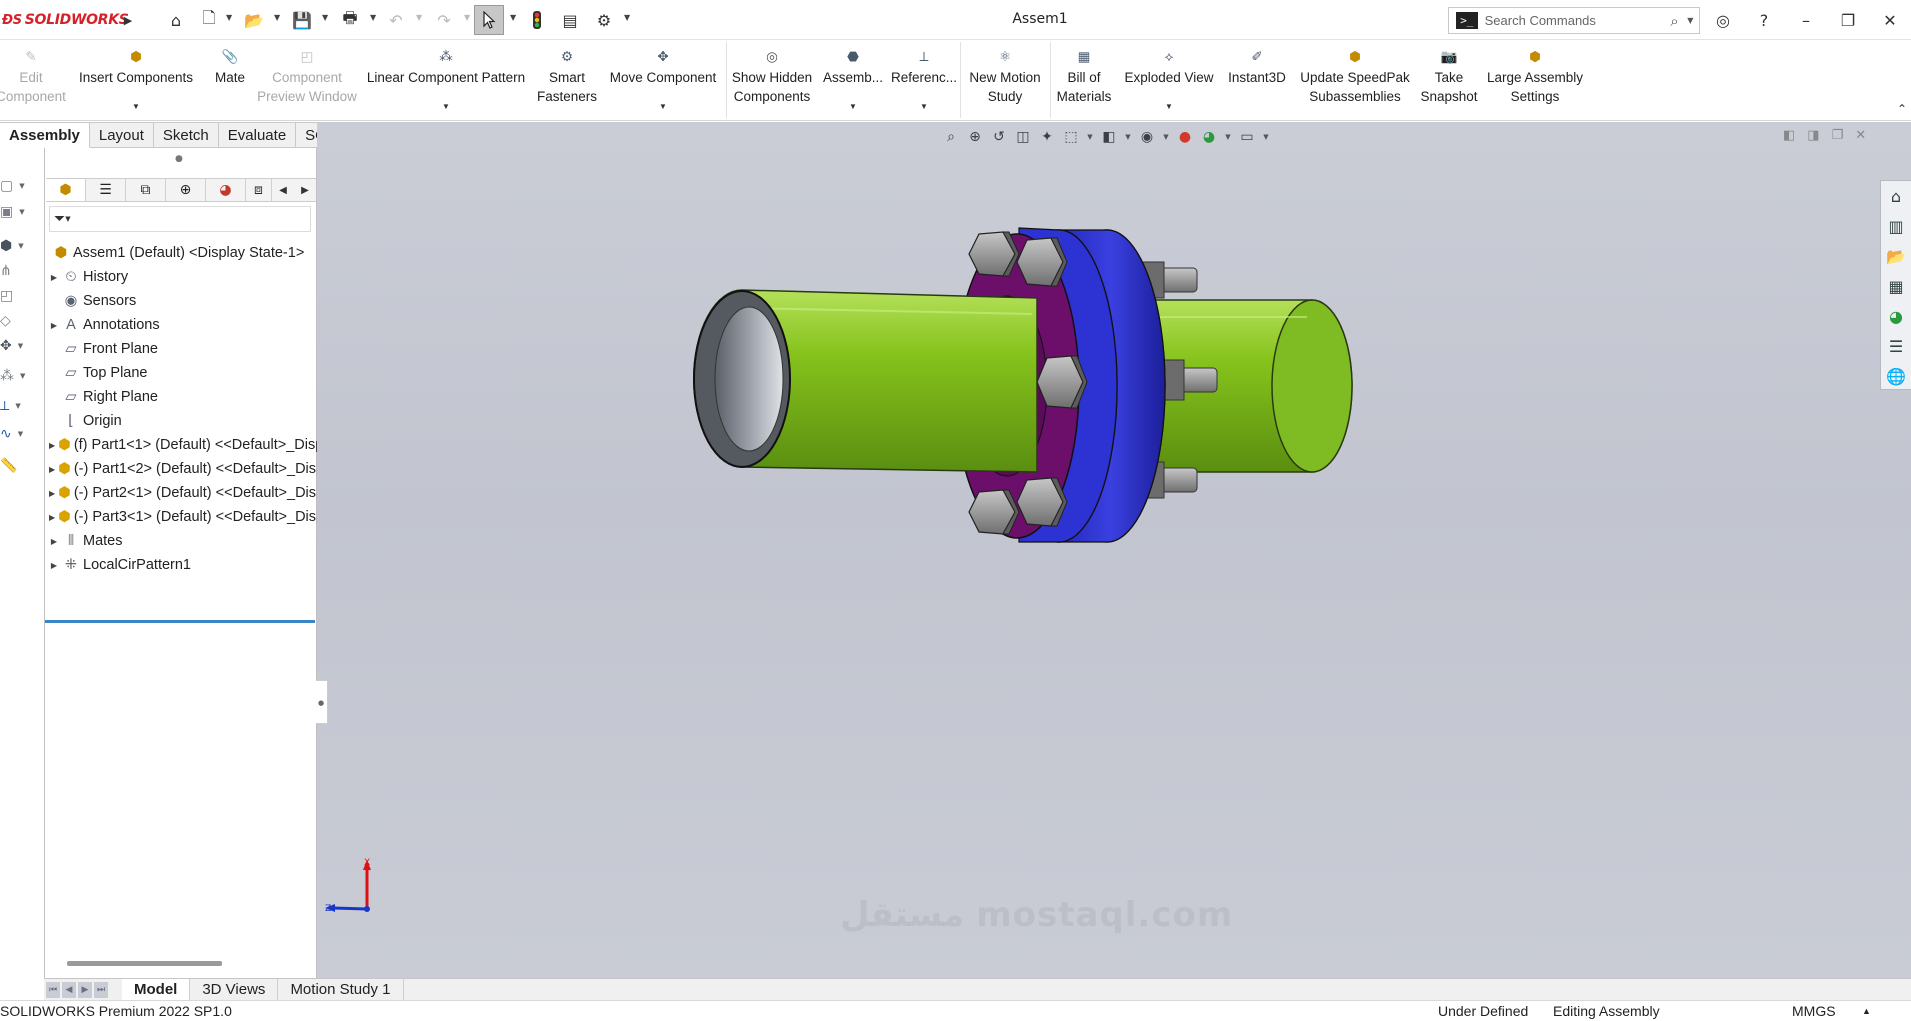 This screenshot has height=1021, width=1911. I want to click on section-view-icon: ◫, so click(1023, 137).